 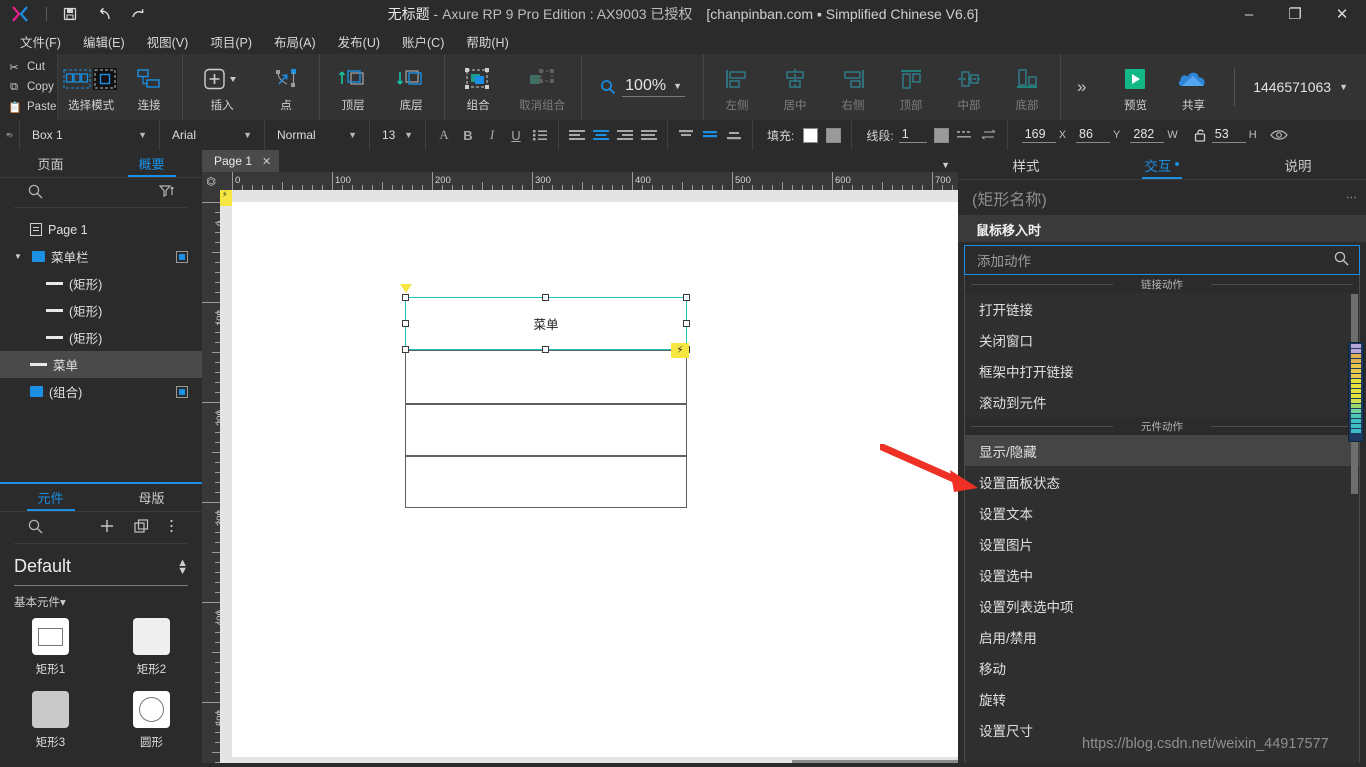 What do you see at coordinates (1027, 87) in the screenshot?
I see `align-bottom-button: 底部` at bounding box center [1027, 87].